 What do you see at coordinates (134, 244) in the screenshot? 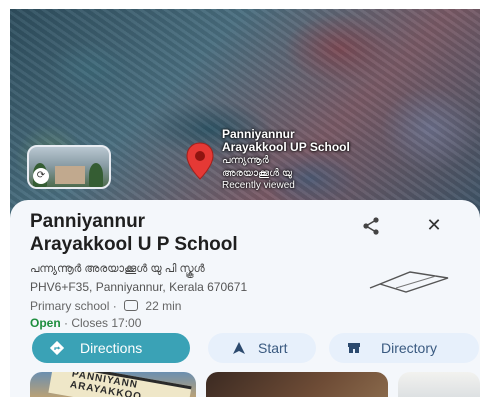
I see `place-title-line2: Arayakkool U P School` at bounding box center [134, 244].